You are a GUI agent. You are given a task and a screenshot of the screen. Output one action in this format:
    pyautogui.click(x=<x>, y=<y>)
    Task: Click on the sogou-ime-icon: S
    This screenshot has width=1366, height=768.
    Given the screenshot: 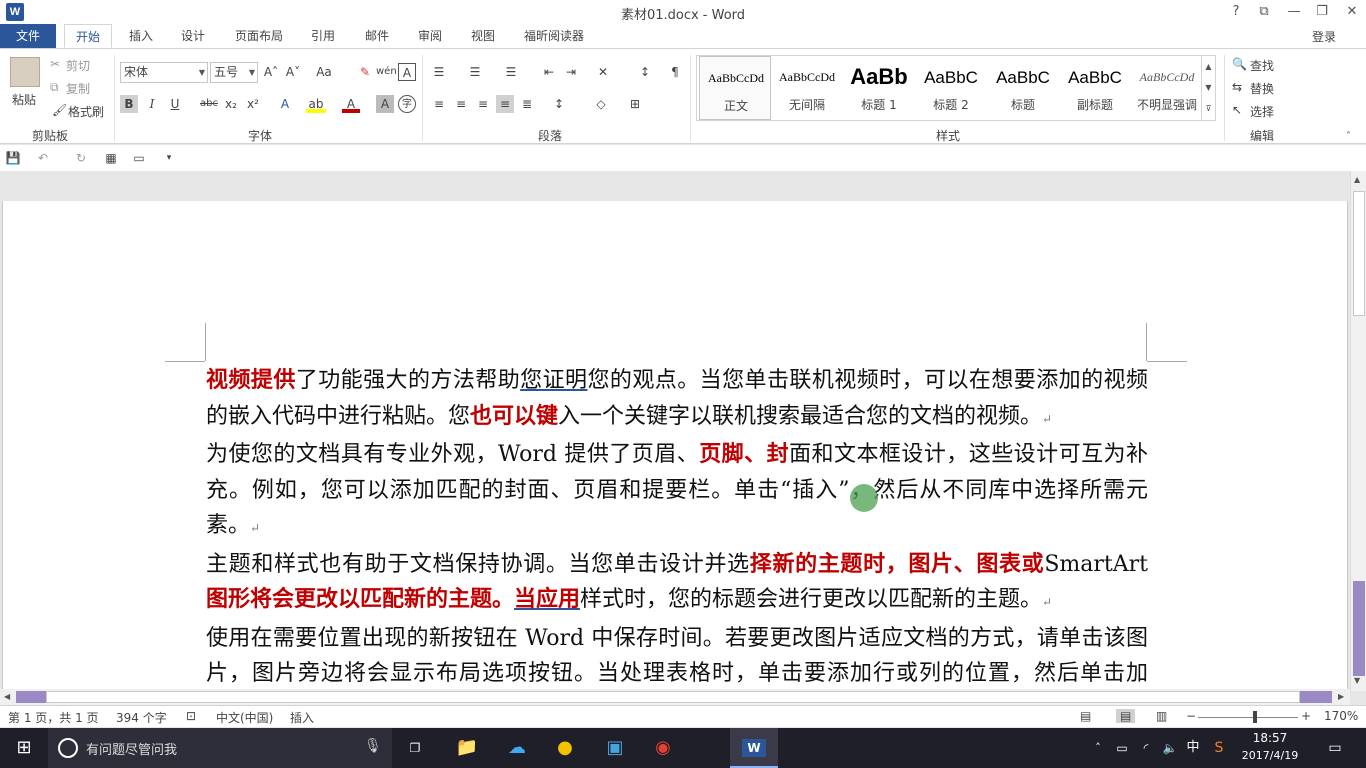 What is the action you would take?
    pyautogui.click(x=1219, y=748)
    